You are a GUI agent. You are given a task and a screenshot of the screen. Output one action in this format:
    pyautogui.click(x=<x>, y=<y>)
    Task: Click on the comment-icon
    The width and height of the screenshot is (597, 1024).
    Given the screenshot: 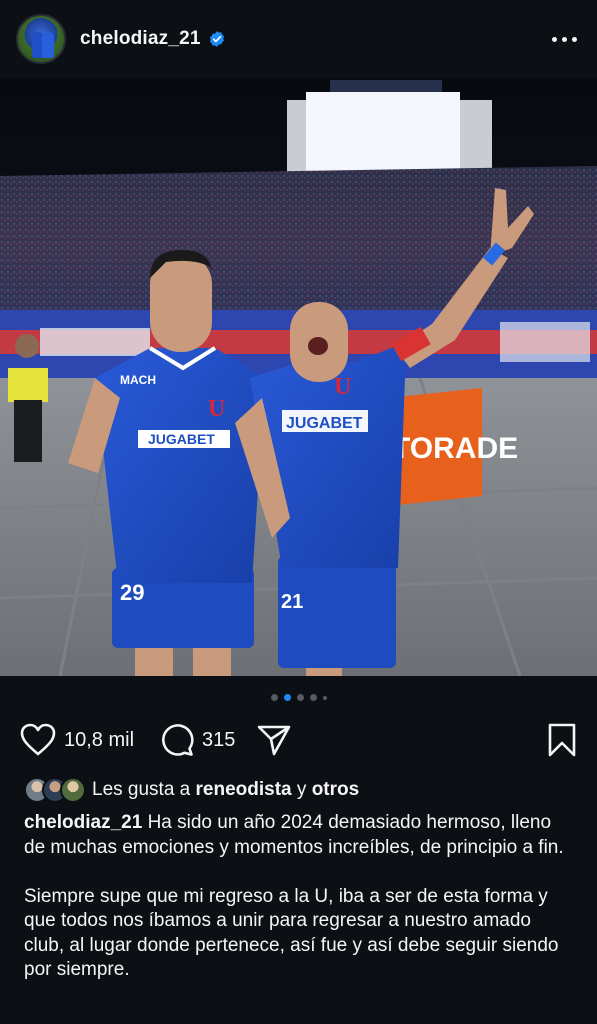 What is the action you would take?
    pyautogui.click(x=177, y=740)
    